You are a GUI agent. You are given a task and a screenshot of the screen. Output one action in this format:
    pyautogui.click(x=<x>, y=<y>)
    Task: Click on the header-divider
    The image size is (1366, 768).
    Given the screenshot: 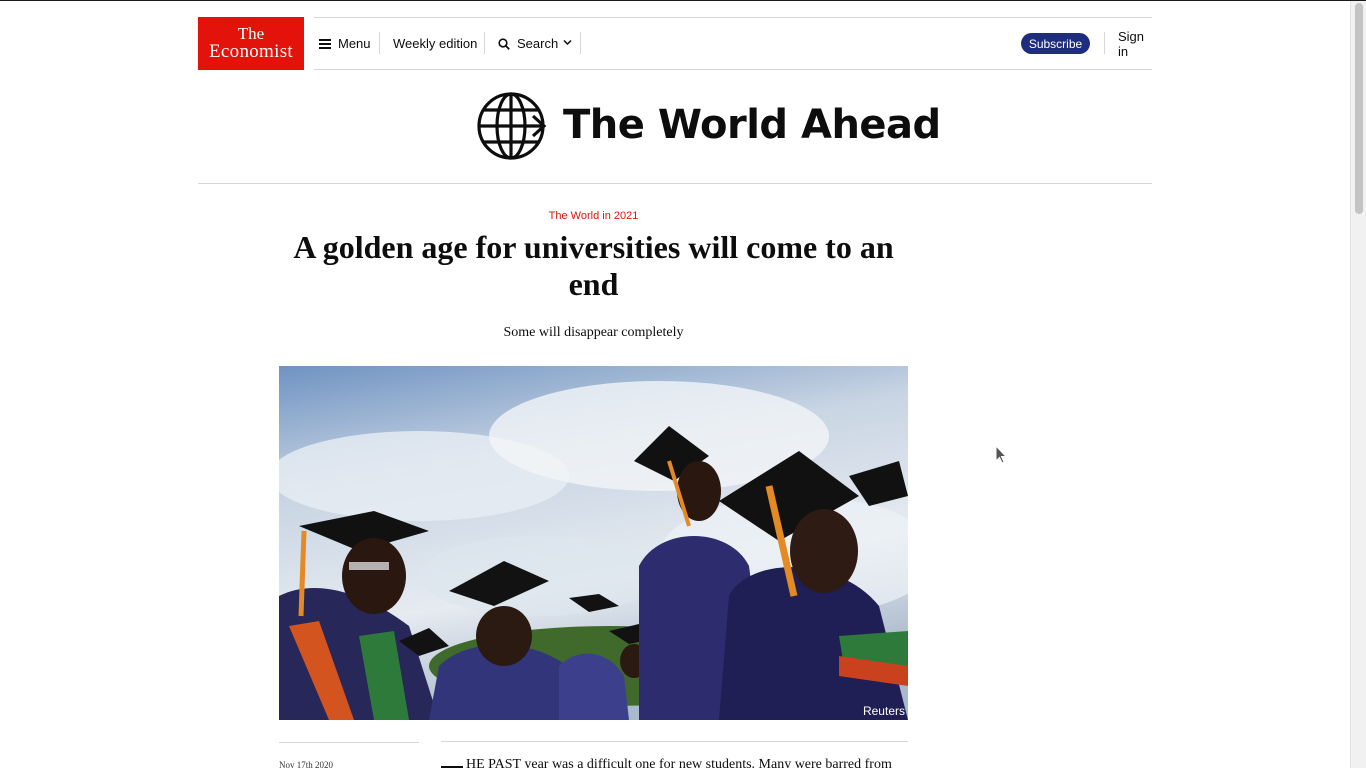 What is the action you would take?
    pyautogui.click(x=675, y=183)
    